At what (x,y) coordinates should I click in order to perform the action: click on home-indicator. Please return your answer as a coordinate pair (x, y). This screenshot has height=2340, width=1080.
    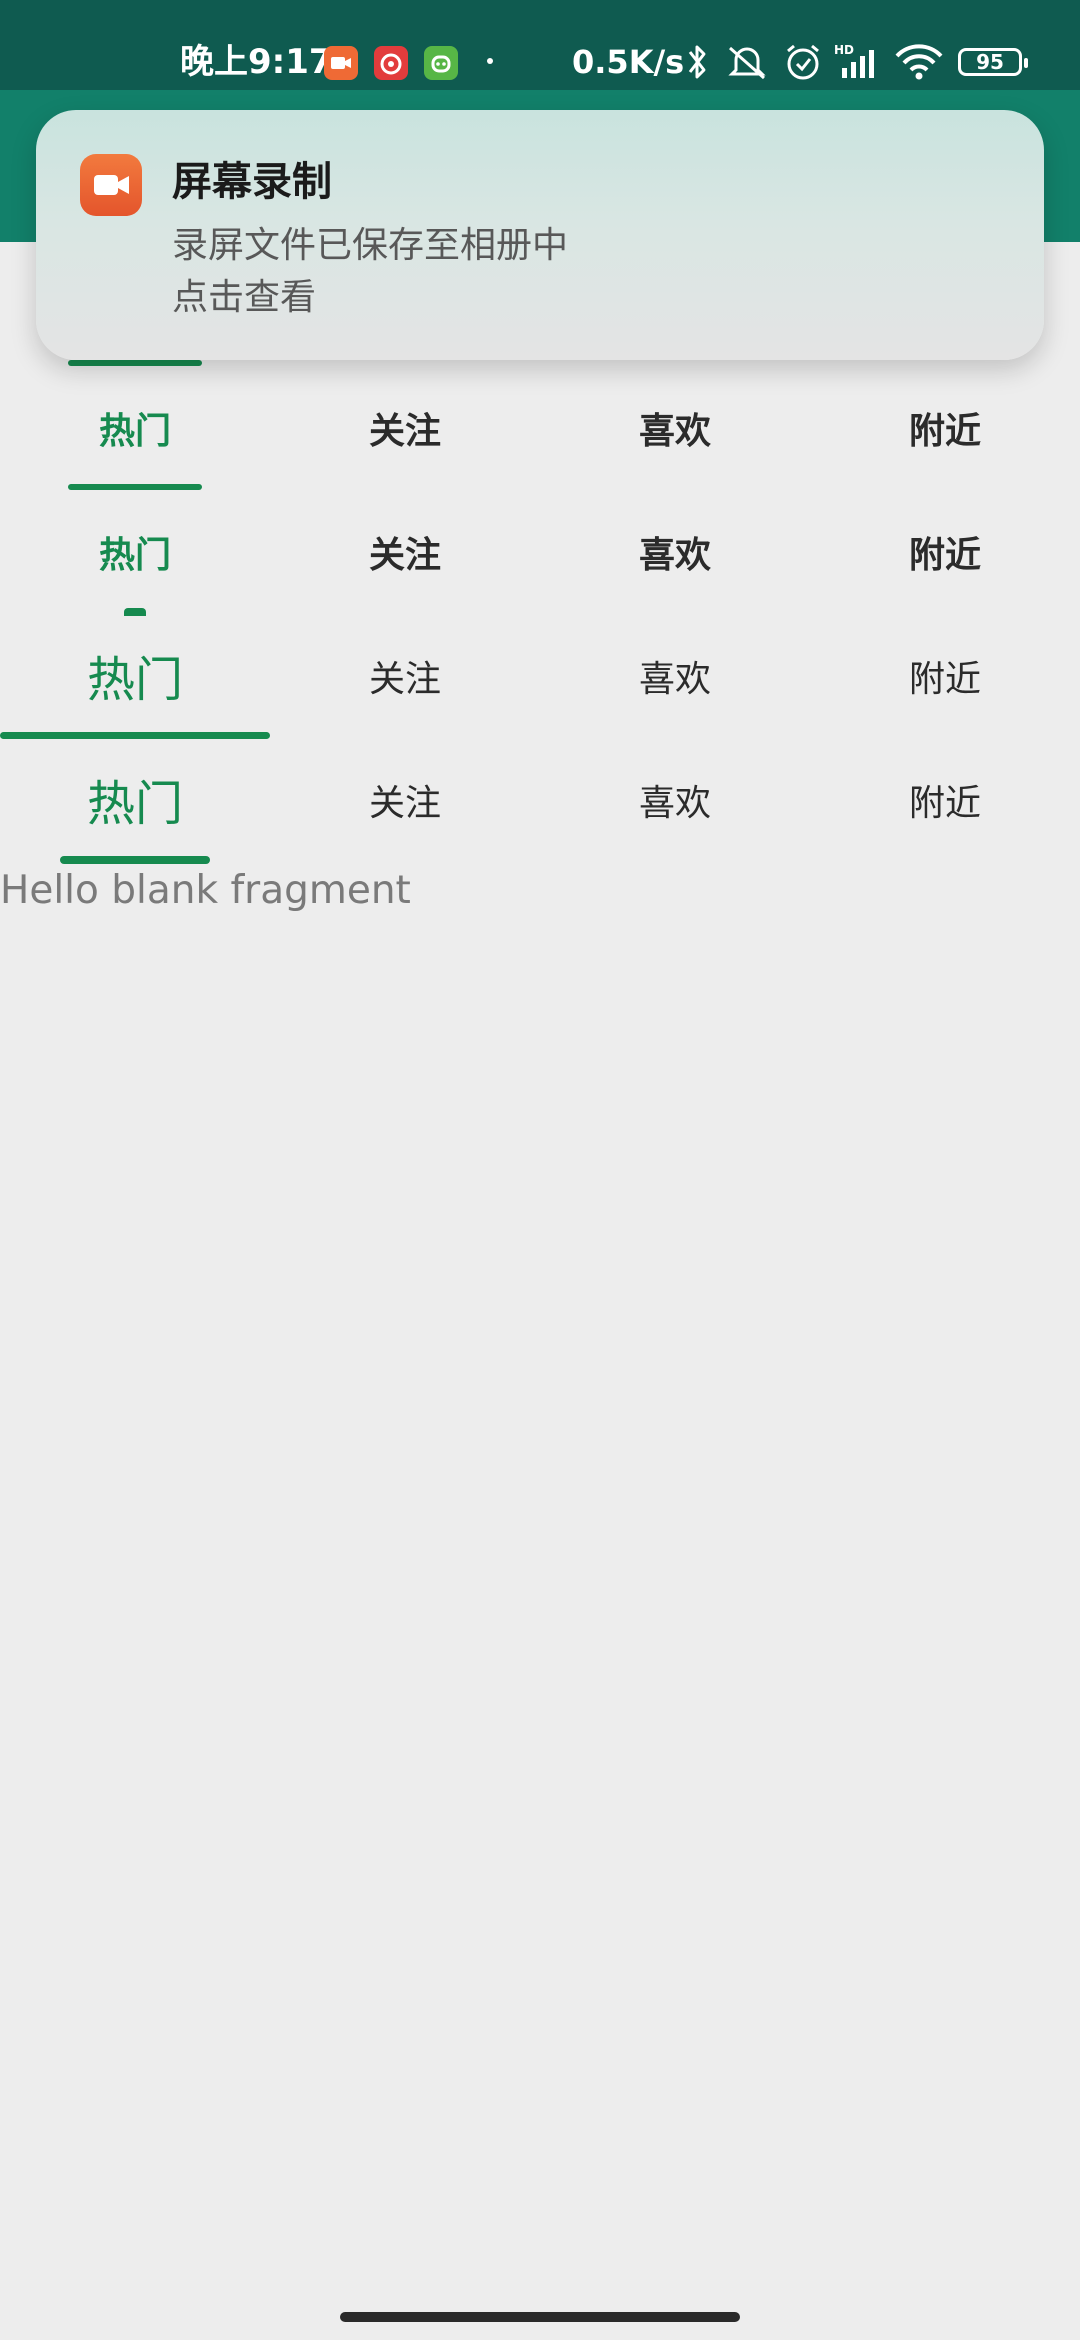
    Looking at the image, I should click on (540, 2317).